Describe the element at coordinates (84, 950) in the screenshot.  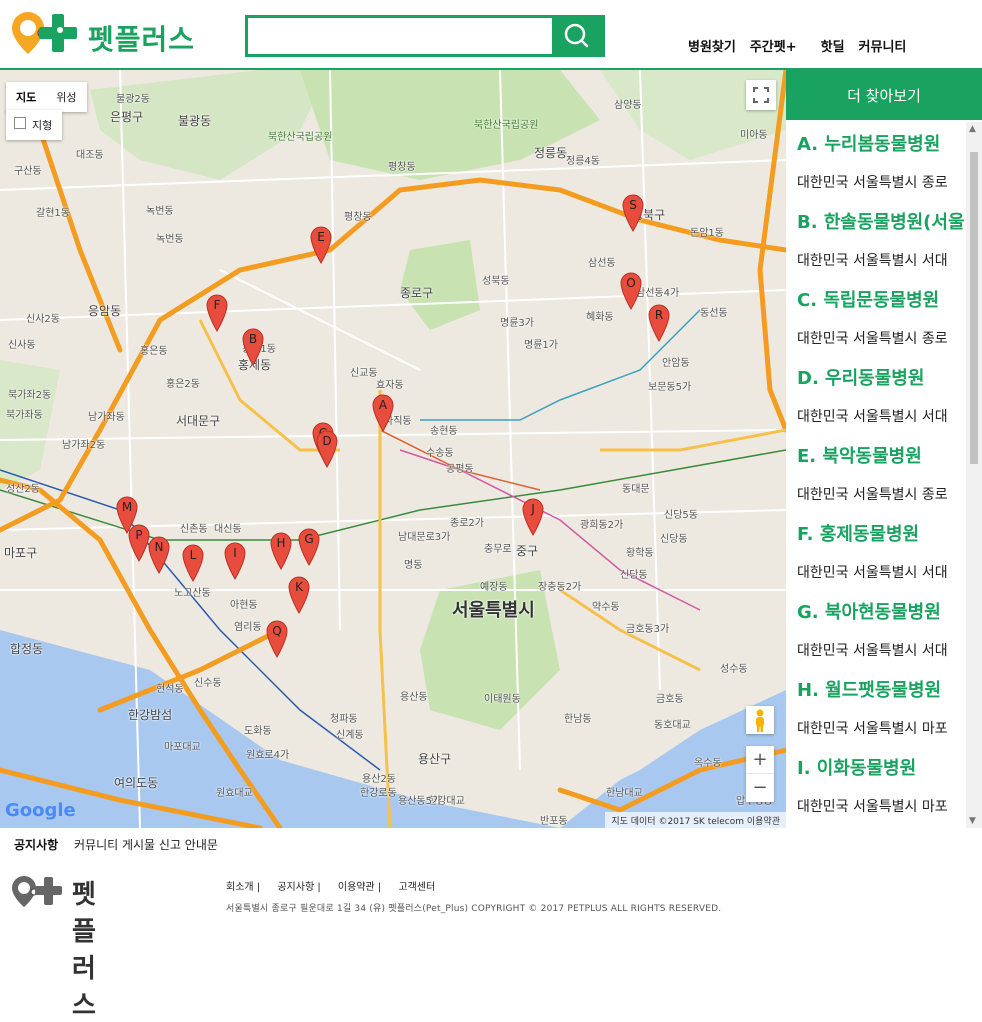
I see `footer-logo-text: 펫플러스` at that location.